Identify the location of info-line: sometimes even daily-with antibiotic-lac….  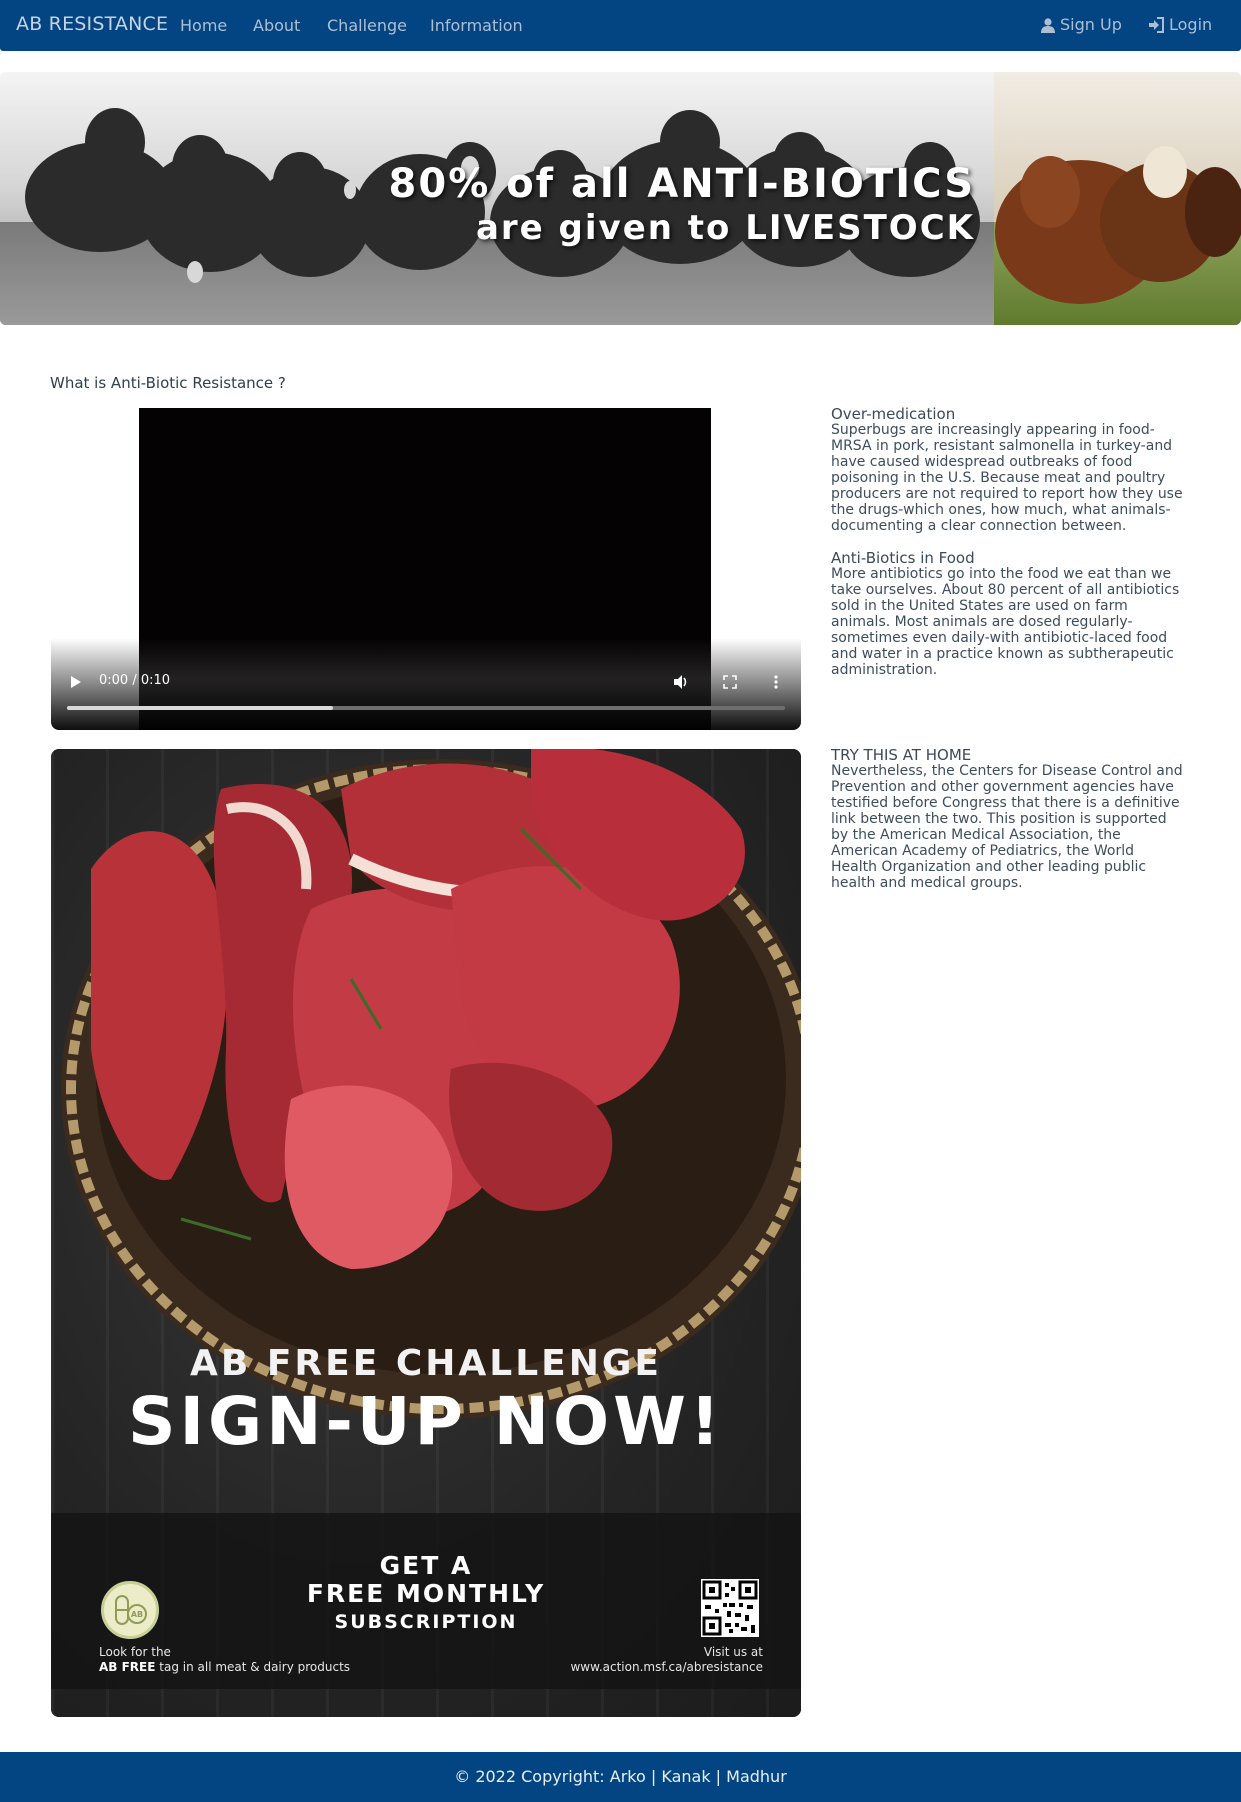
(999, 638).